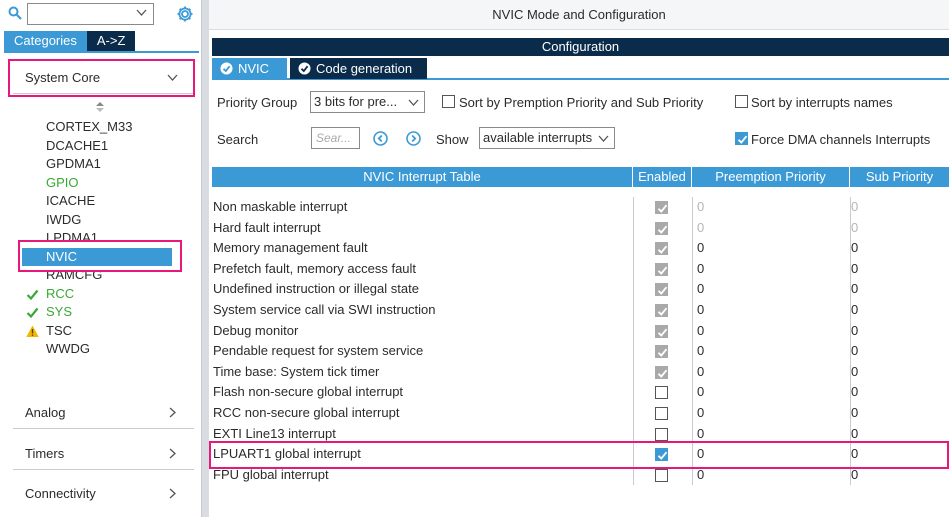 The height and width of the screenshot is (517, 949). What do you see at coordinates (280, 206) in the screenshot?
I see `interrupt-name: Non maskable interrupt` at bounding box center [280, 206].